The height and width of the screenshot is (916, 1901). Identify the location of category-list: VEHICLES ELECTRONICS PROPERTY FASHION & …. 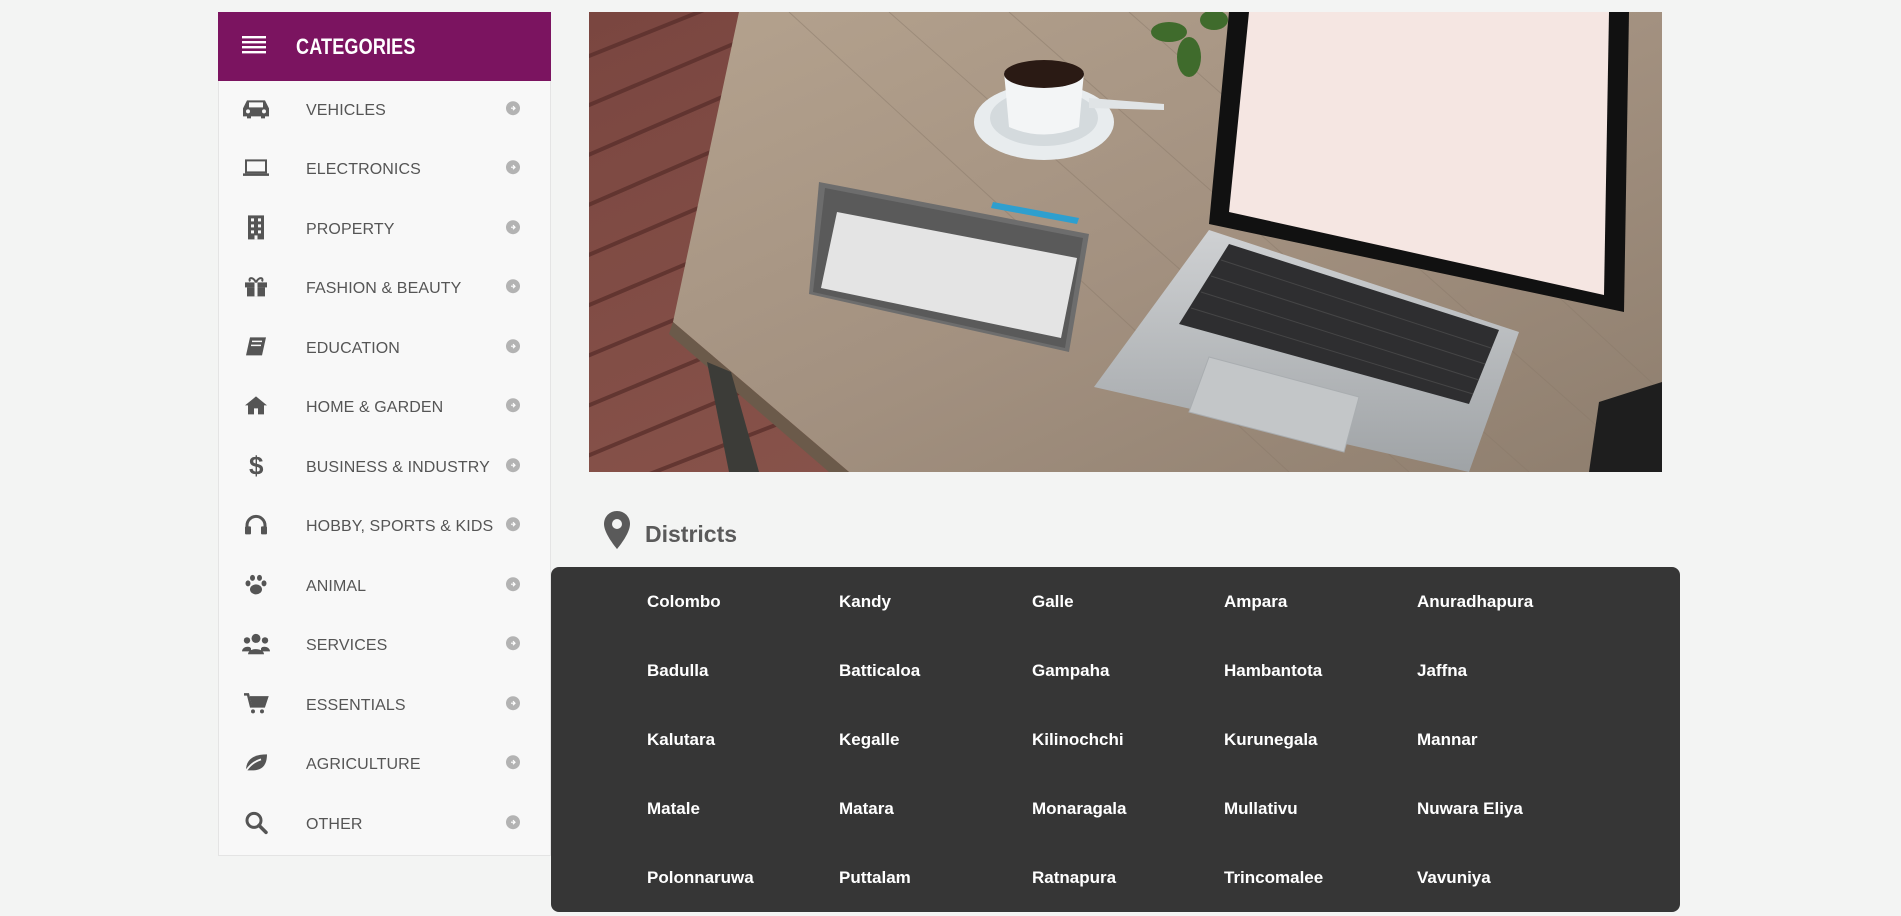
(384, 468).